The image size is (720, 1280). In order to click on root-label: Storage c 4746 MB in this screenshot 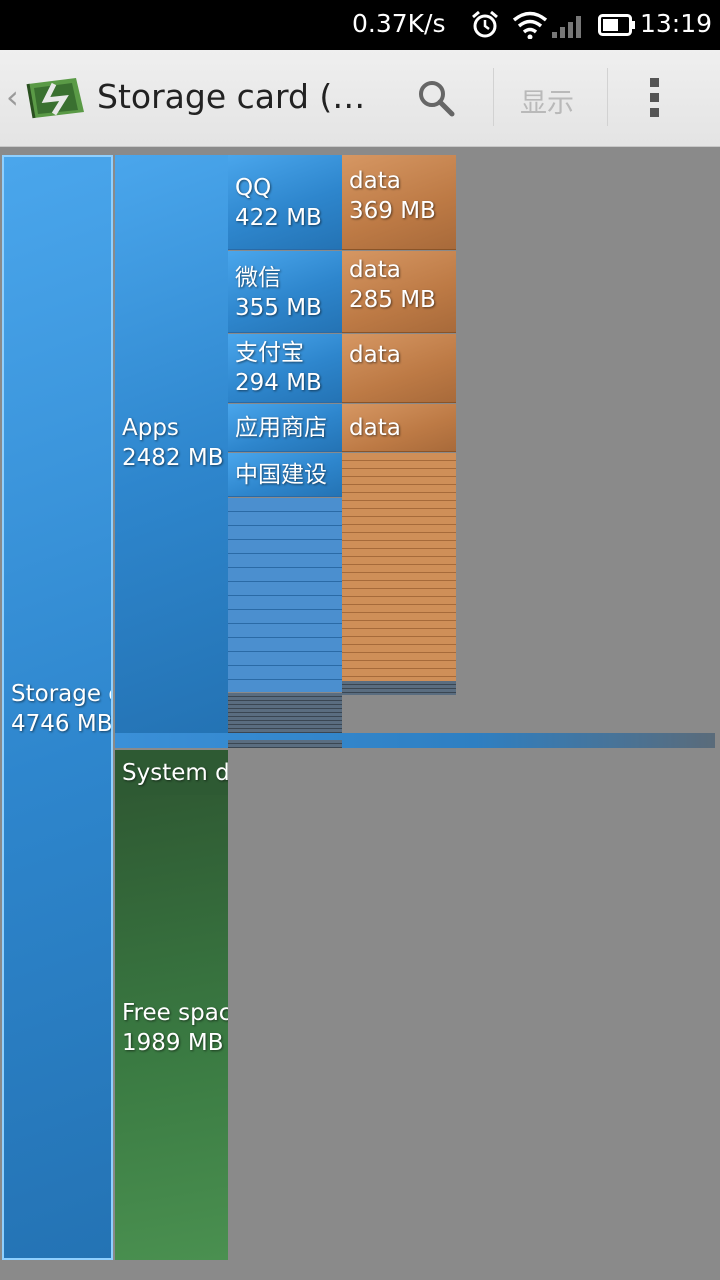, I will do `click(62, 709)`.